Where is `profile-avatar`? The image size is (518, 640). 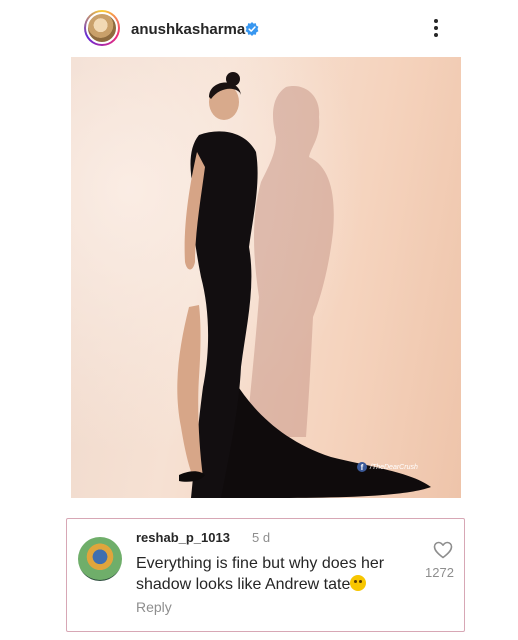 profile-avatar is located at coordinates (102, 28).